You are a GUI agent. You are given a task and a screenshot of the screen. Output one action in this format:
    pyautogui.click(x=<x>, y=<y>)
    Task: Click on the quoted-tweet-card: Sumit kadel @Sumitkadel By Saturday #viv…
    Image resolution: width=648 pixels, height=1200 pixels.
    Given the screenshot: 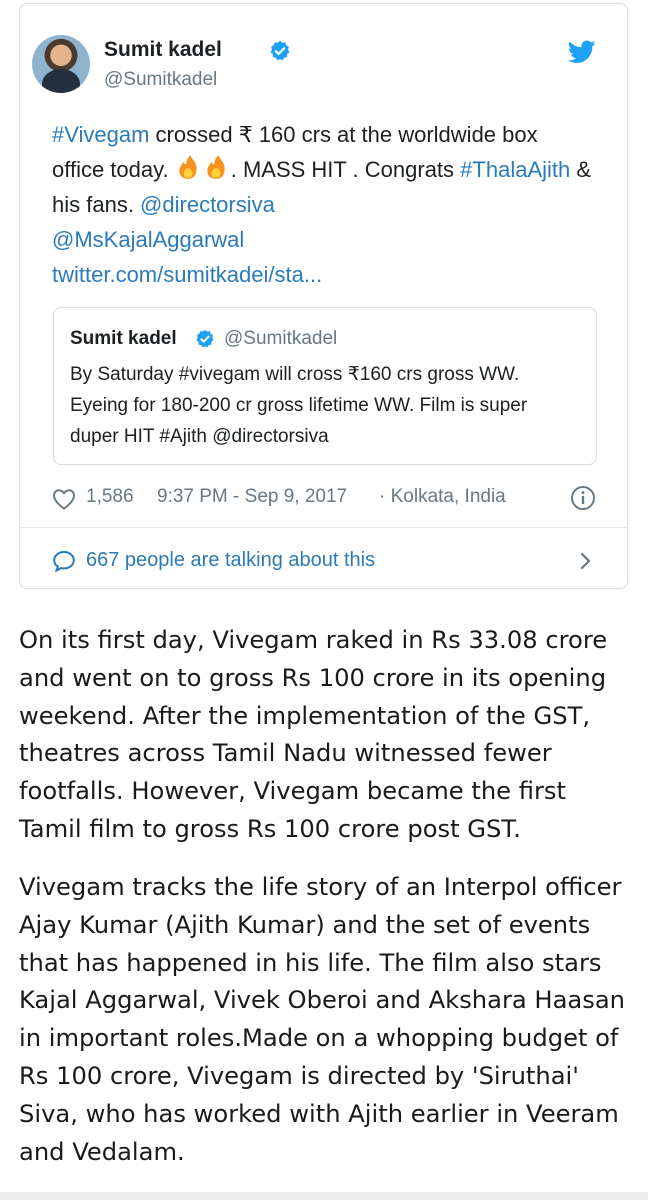 What is the action you would take?
    pyautogui.click(x=325, y=386)
    